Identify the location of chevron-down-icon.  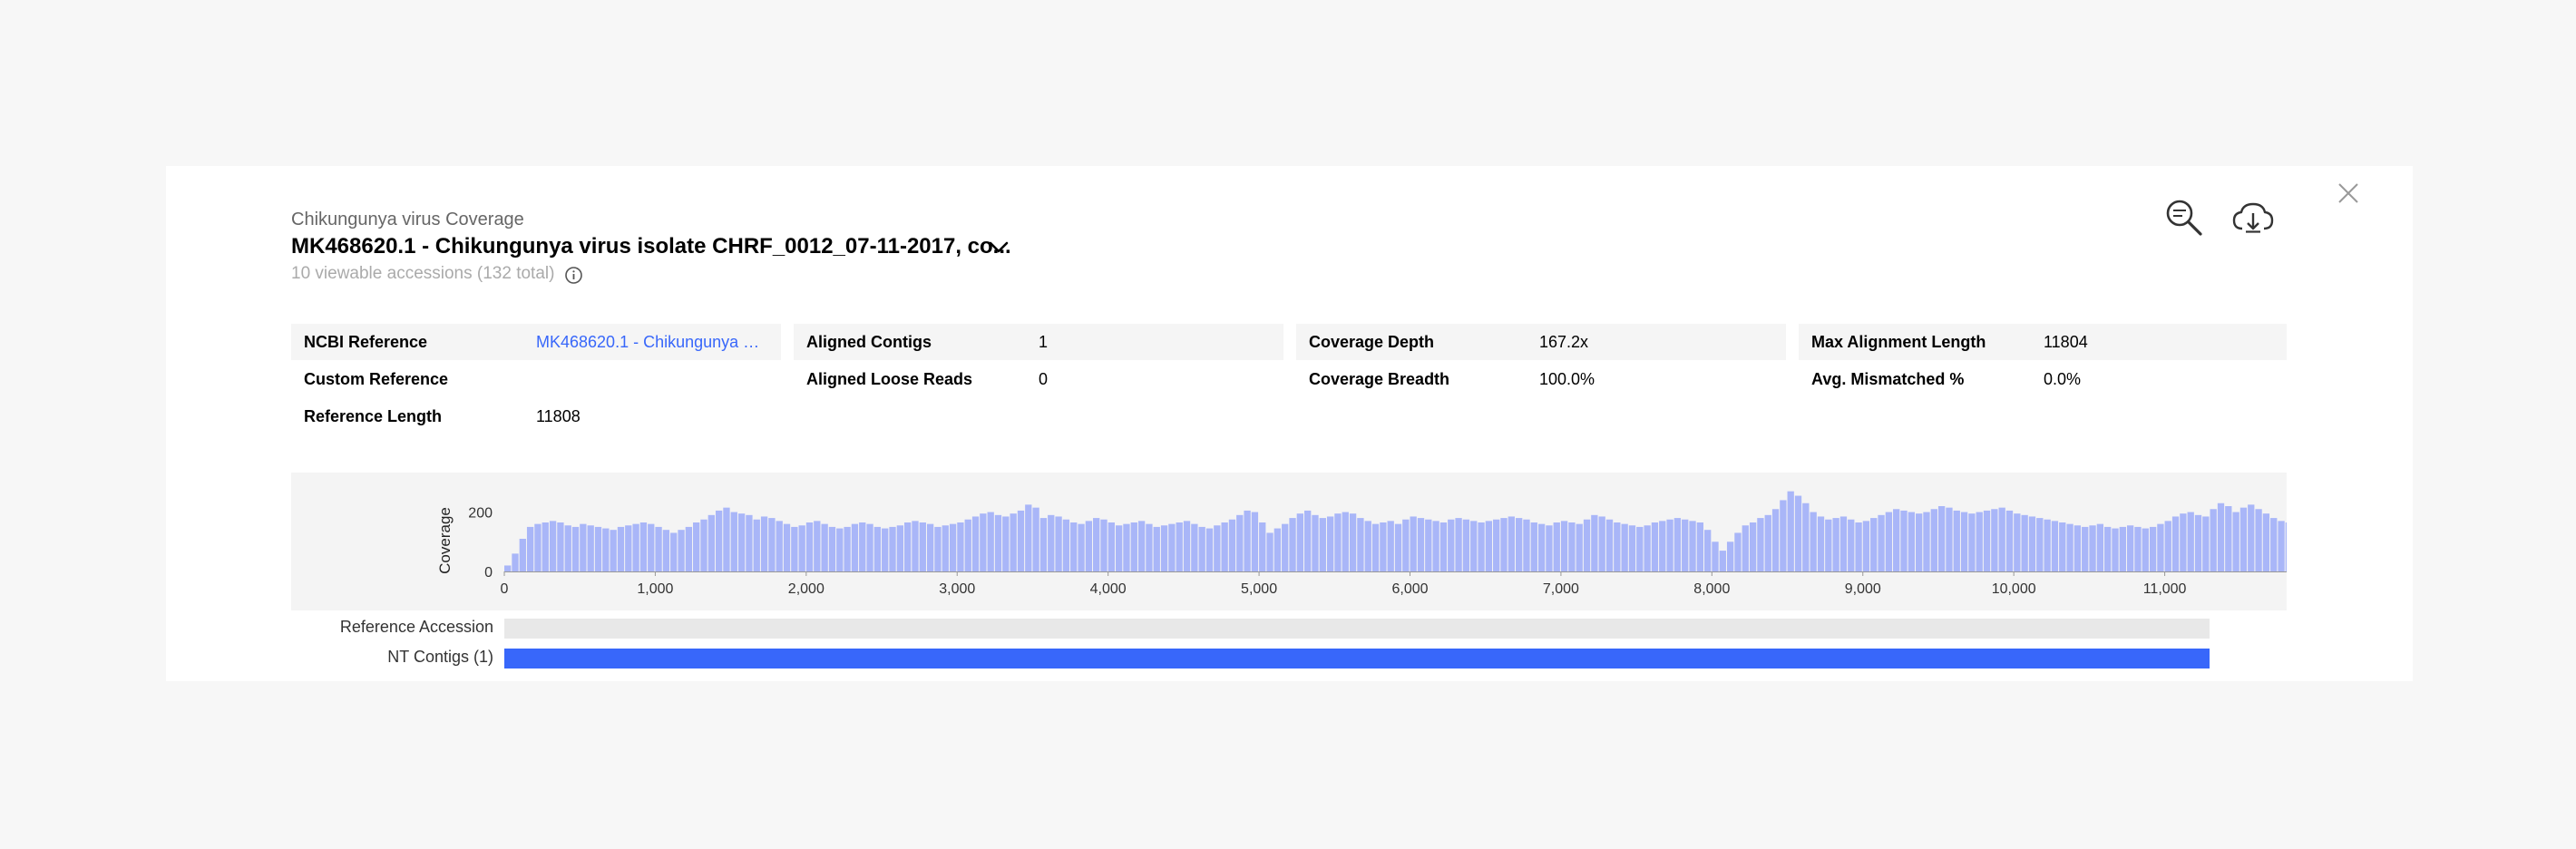
(999, 248).